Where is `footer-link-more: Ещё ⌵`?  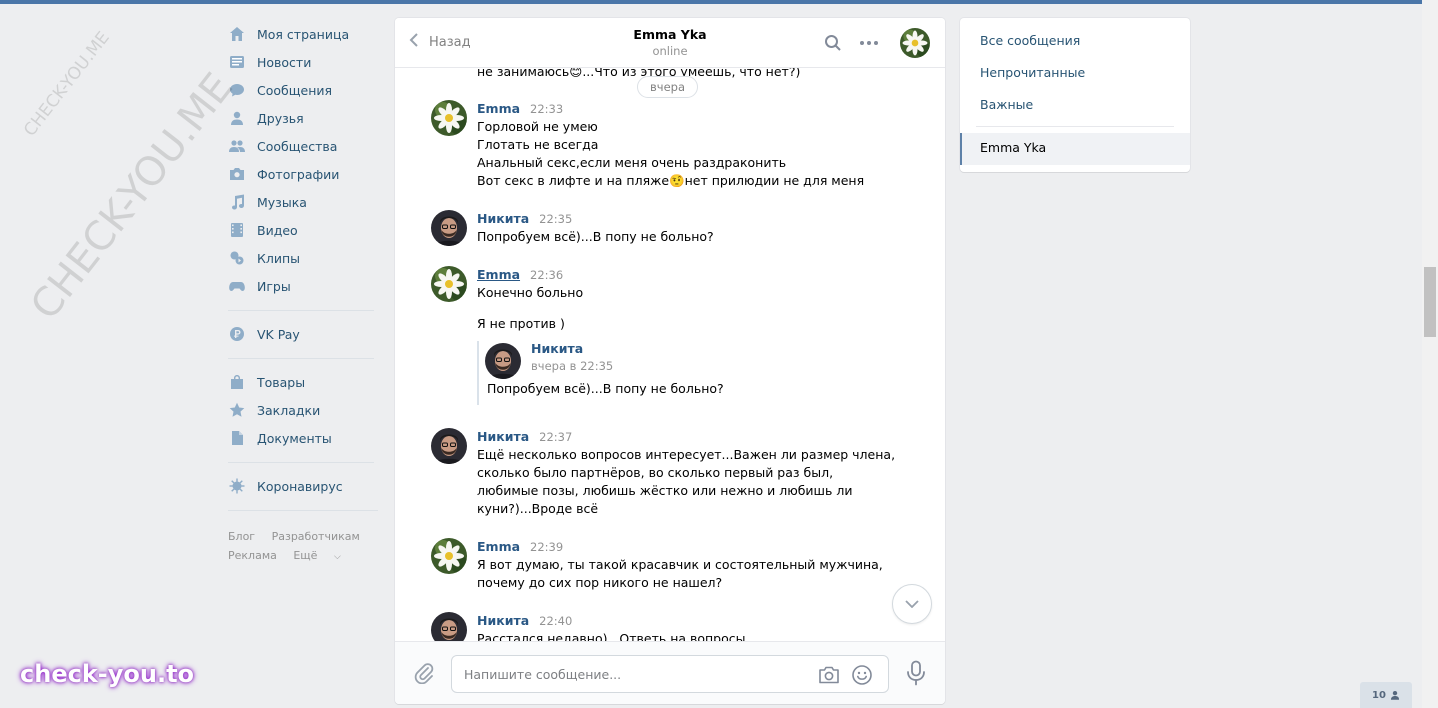 footer-link-more: Ещё ⌵ is located at coordinates (323, 555).